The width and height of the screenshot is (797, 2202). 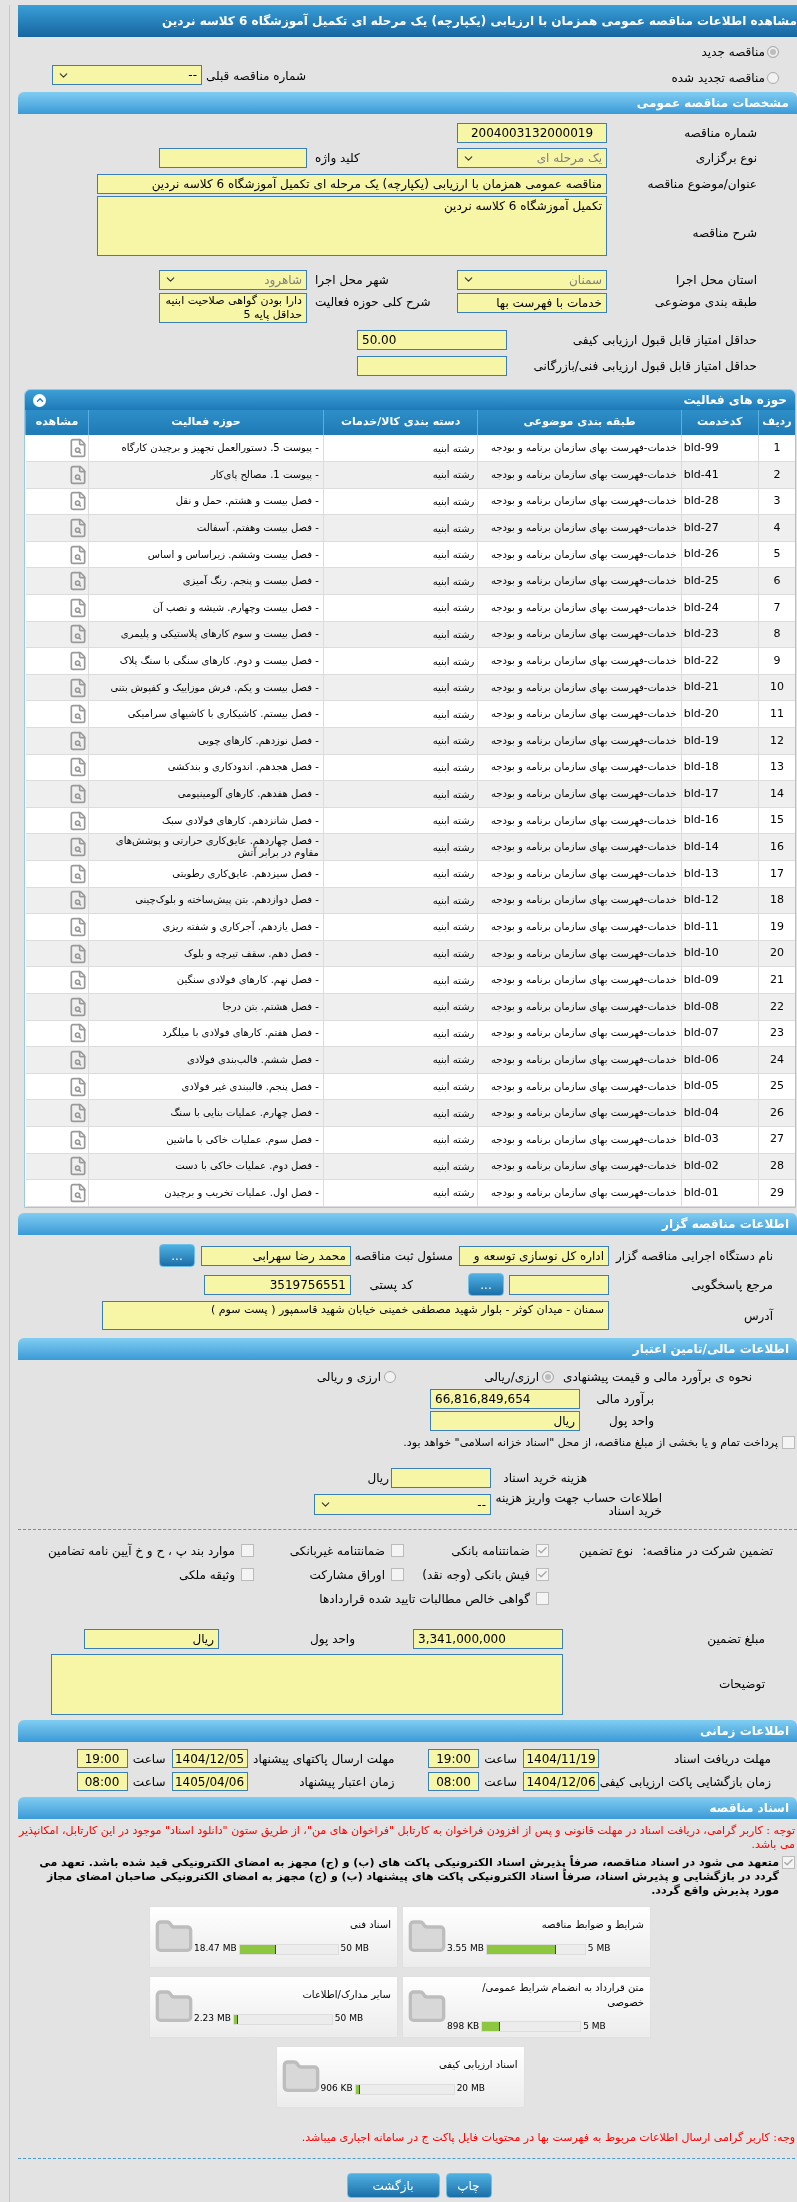 What do you see at coordinates (206, 741) in the screenshot?
I see `table-cell: - فصل نوزدهم. کارهای چوبی` at bounding box center [206, 741].